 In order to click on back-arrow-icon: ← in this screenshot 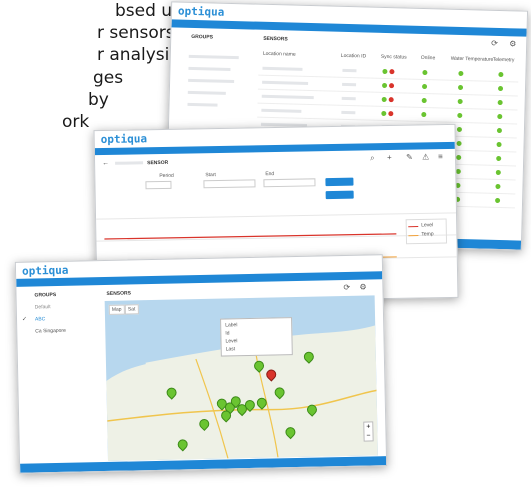, I will do `click(105, 164)`.